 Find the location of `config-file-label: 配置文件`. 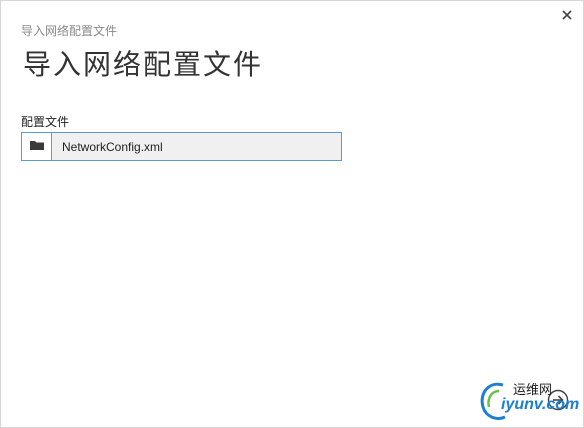

config-file-label: 配置文件 is located at coordinates (45, 122).